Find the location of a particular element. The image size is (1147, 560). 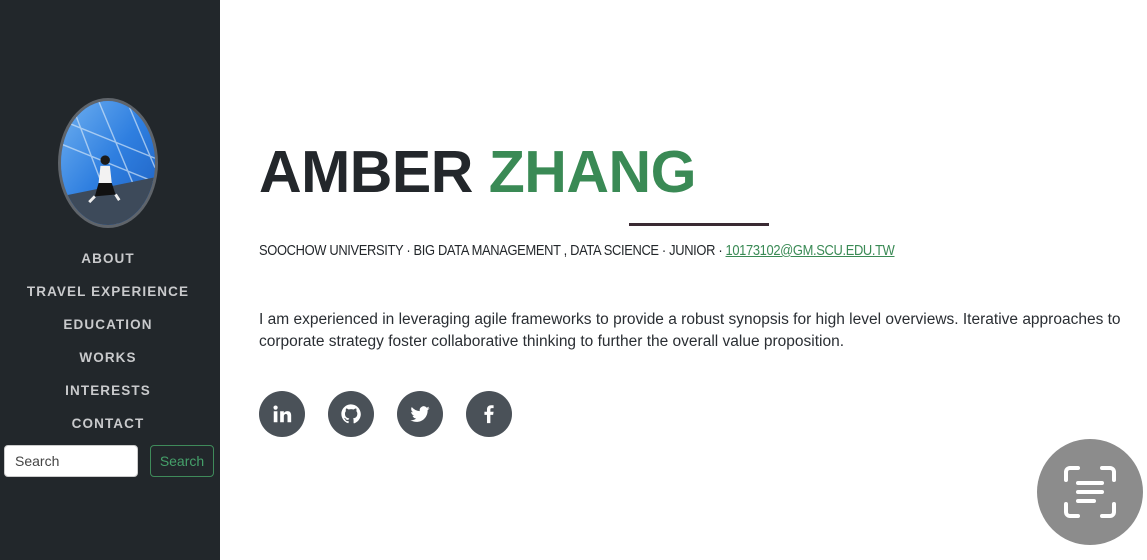

github-button is located at coordinates (351, 414).